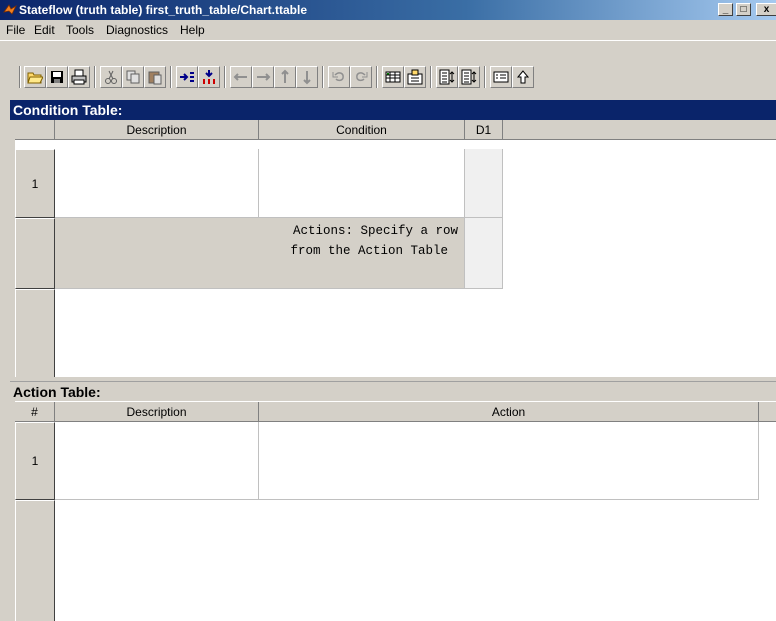  I want to click on align-left-icon, so click(447, 77).